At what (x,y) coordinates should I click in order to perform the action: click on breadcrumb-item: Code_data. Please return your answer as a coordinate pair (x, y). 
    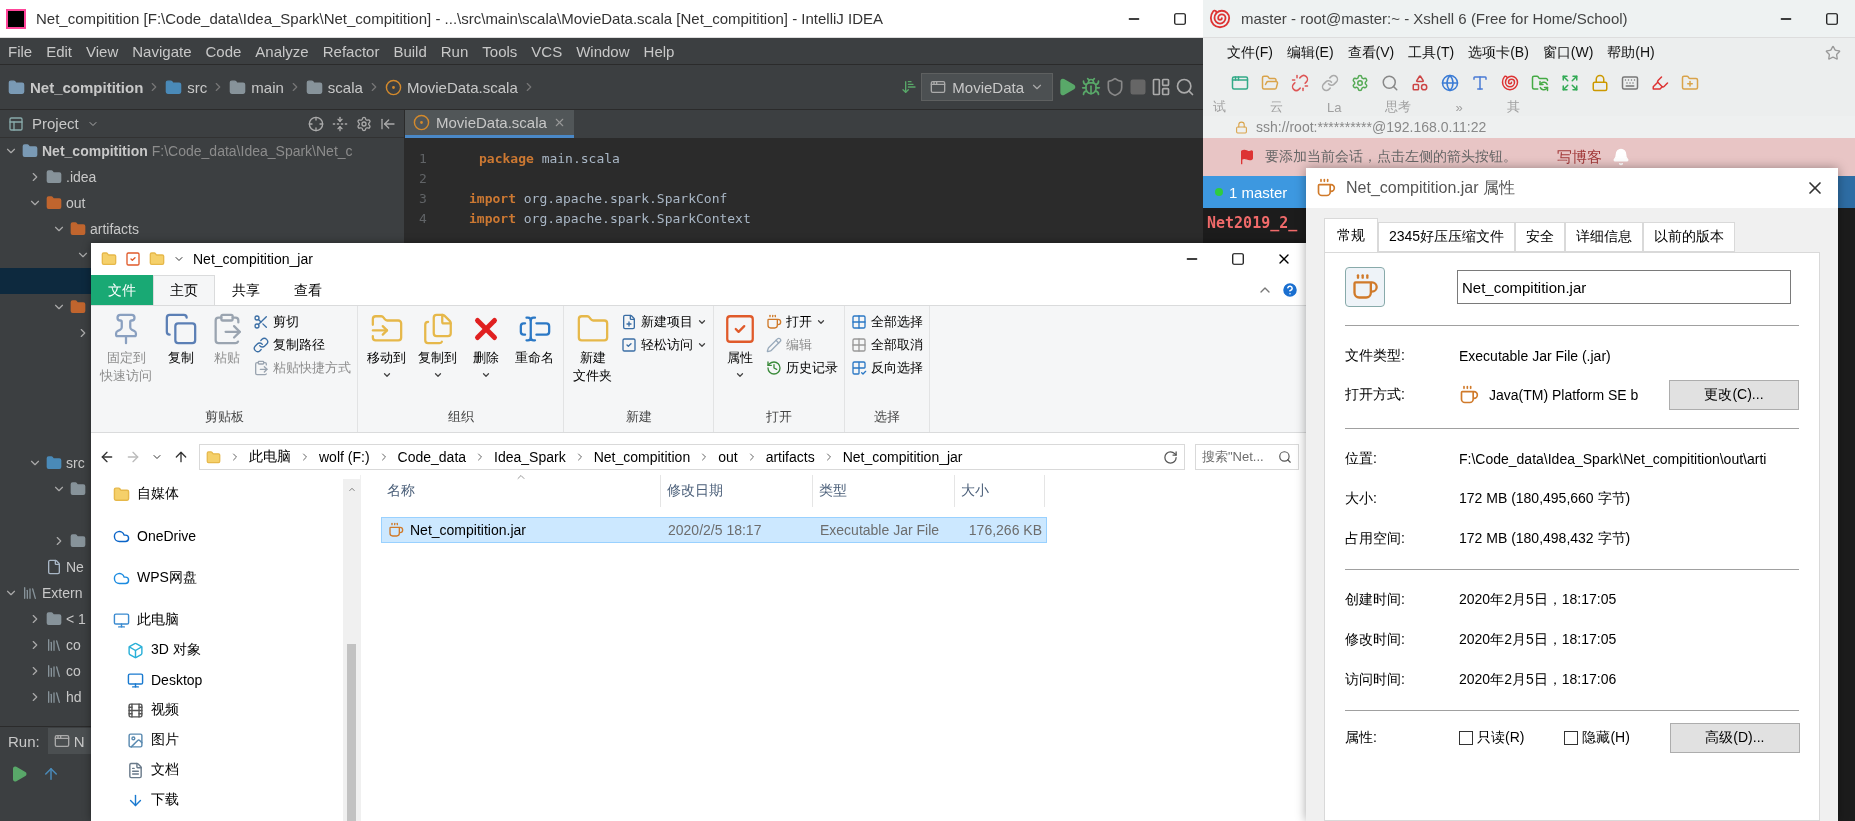
    Looking at the image, I should click on (432, 457).